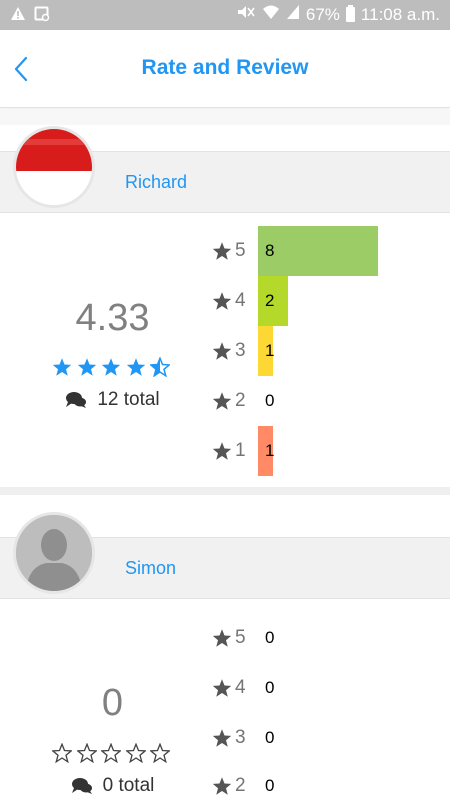 This screenshot has width=450, height=800. What do you see at coordinates (225, 15) in the screenshot?
I see `status-bar: 67% 11:08 a.m.` at bounding box center [225, 15].